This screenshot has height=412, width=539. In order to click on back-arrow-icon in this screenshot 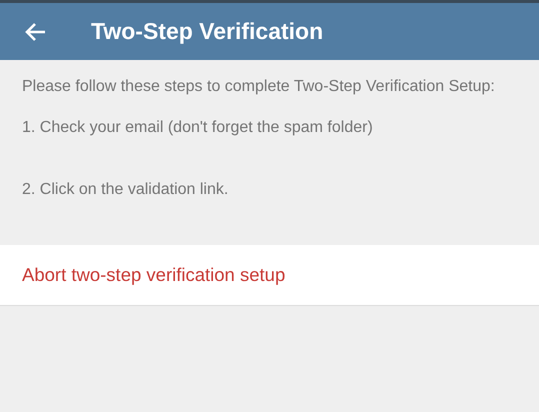, I will do `click(35, 32)`.